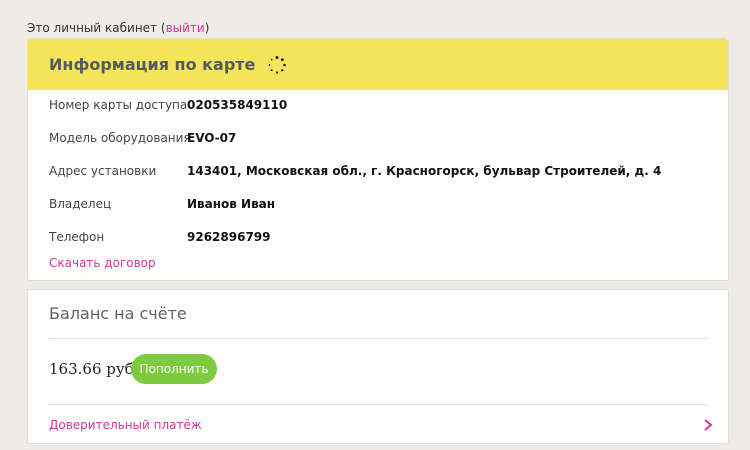  What do you see at coordinates (80, 204) in the screenshot?
I see `owner-label: Владелец` at bounding box center [80, 204].